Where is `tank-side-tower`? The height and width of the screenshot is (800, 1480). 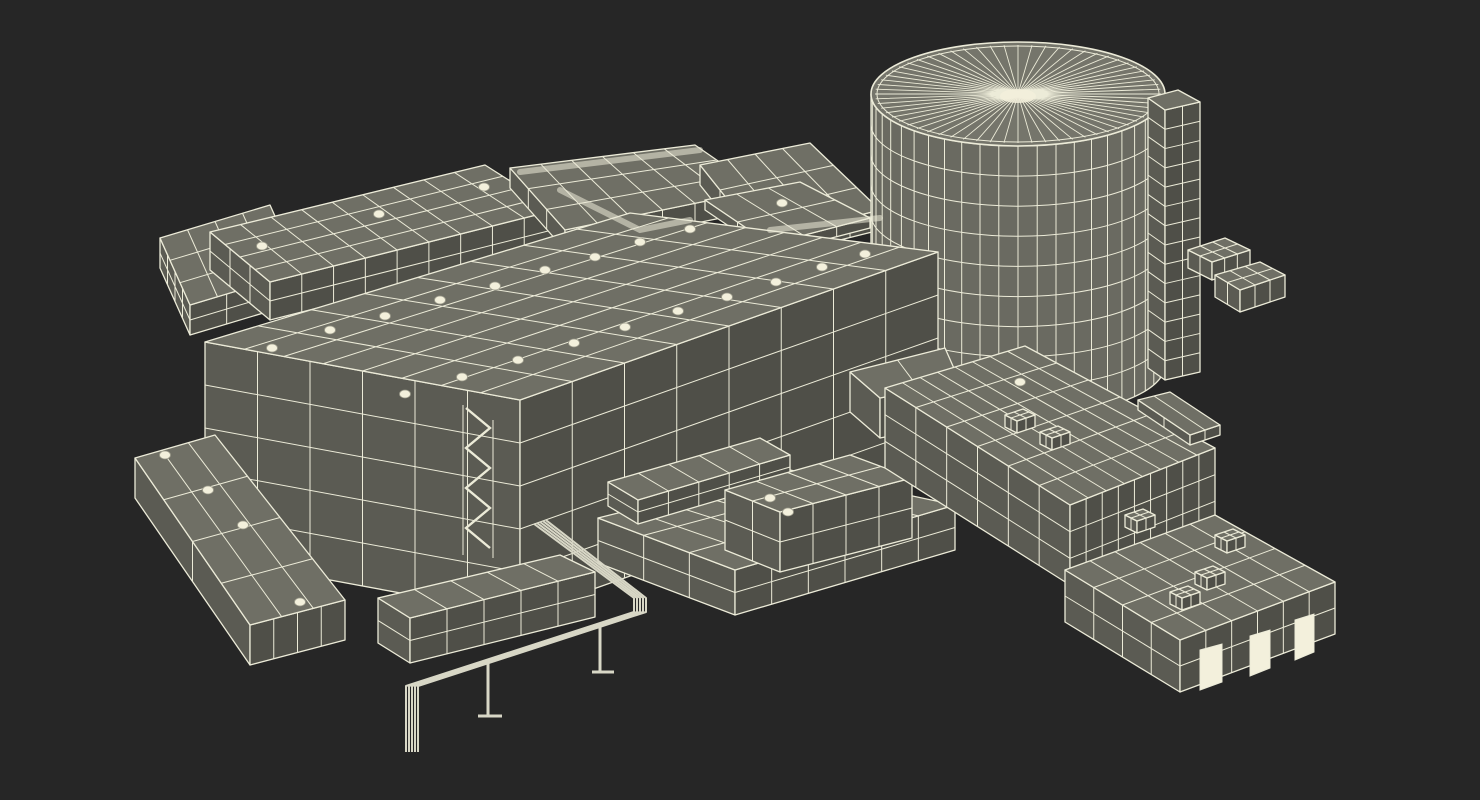
tank-side-tower is located at coordinates (1174, 235).